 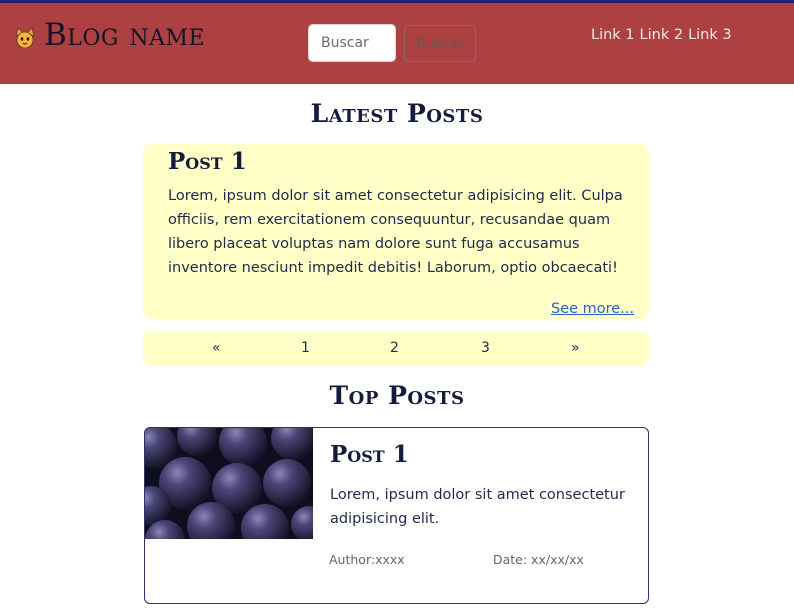 What do you see at coordinates (710, 35) in the screenshot?
I see `nav-link-3: Link 3` at bounding box center [710, 35].